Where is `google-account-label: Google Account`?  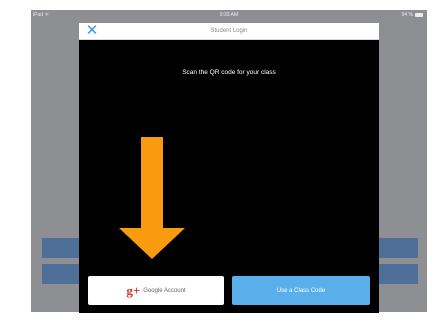
google-account-label: Google Account is located at coordinates (164, 290).